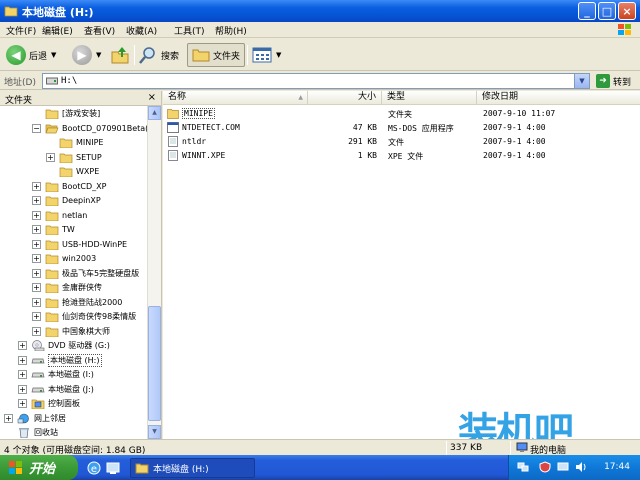 The image size is (640, 480). Describe the element at coordinates (607, 11) in the screenshot. I see `maximize-button: □` at that location.